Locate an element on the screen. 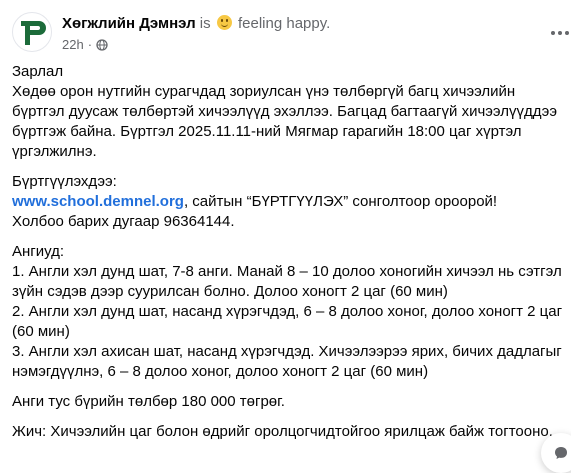 This screenshot has height=473, width=571. post-timestamp: 22h is located at coordinates (73, 44).